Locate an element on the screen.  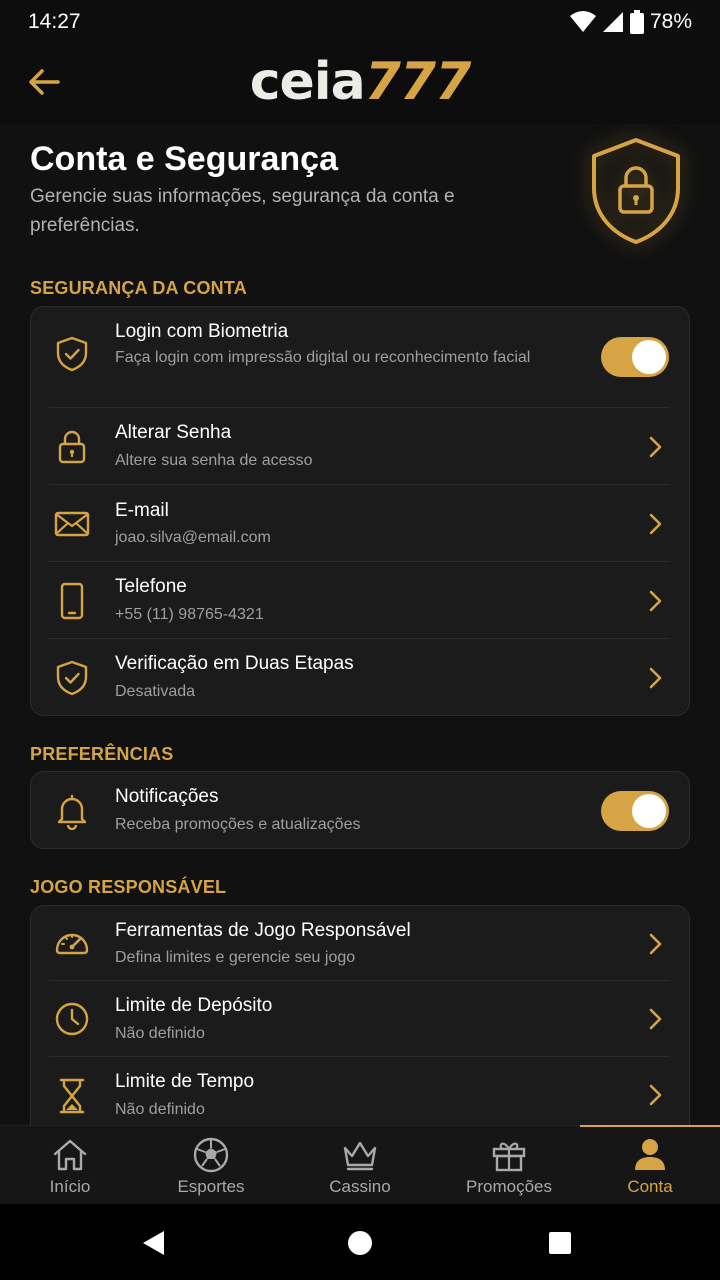
phone-icon is located at coordinates (72, 601).